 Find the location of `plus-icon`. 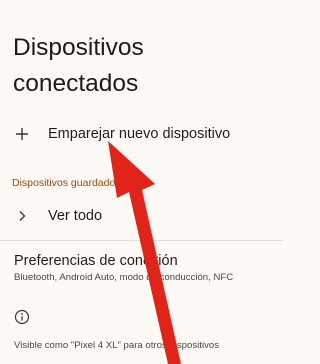

plus-icon is located at coordinates (22, 134).